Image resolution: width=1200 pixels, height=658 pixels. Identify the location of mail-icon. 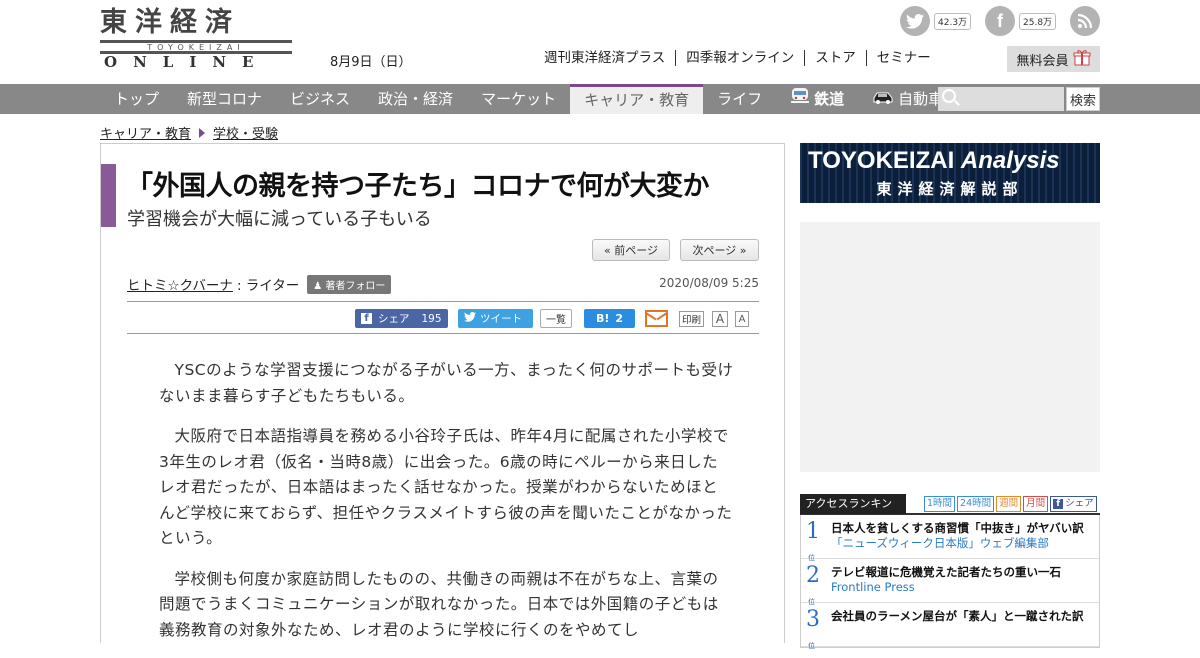
(656, 318).